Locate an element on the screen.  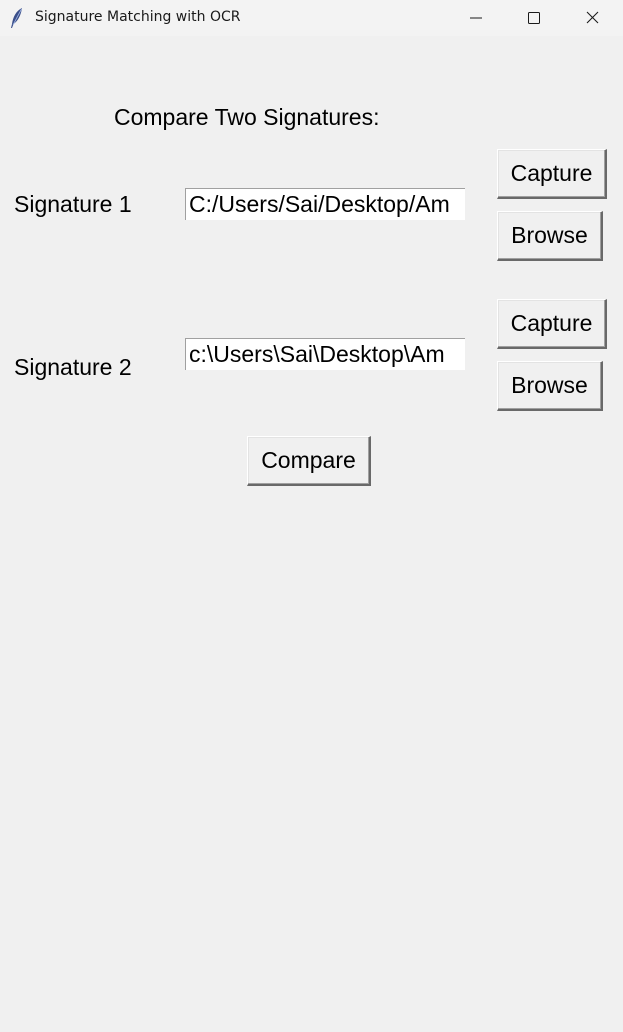
maximize-icon is located at coordinates (534, 18).